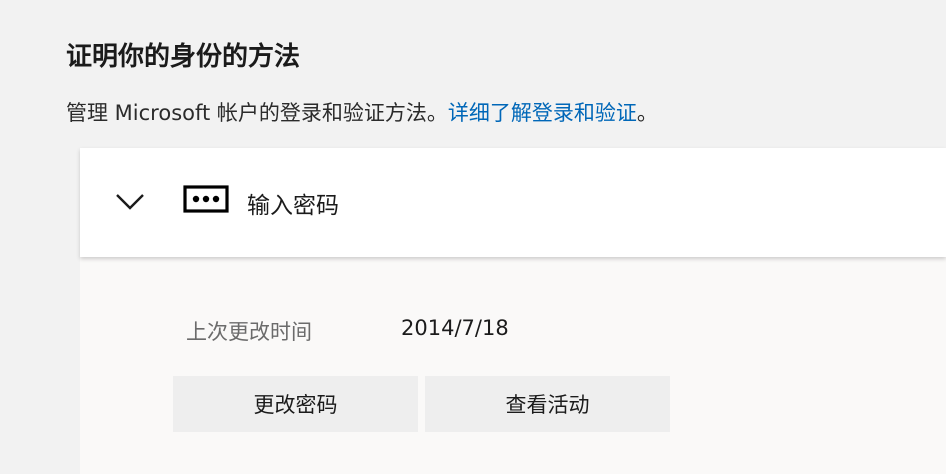 The width and height of the screenshot is (946, 474). I want to click on password-dots-icon, so click(206, 199).